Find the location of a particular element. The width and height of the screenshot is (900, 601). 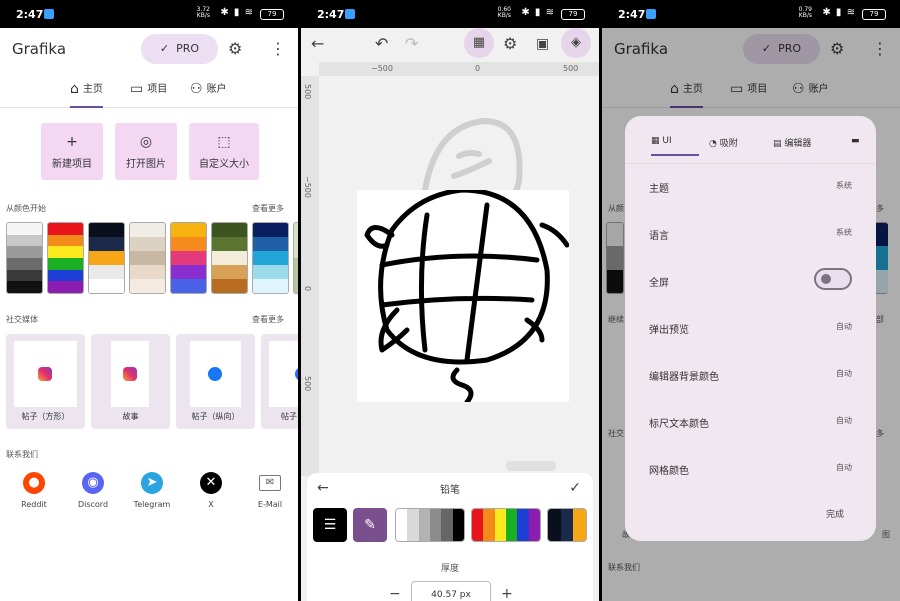

settings-row: 弹出预览 自动 is located at coordinates (750, 328).